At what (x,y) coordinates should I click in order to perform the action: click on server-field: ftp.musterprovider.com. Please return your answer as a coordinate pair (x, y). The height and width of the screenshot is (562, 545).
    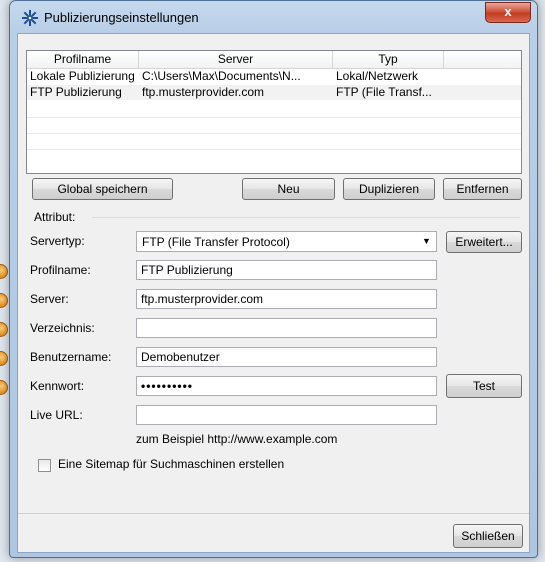
    Looking at the image, I should click on (286, 299).